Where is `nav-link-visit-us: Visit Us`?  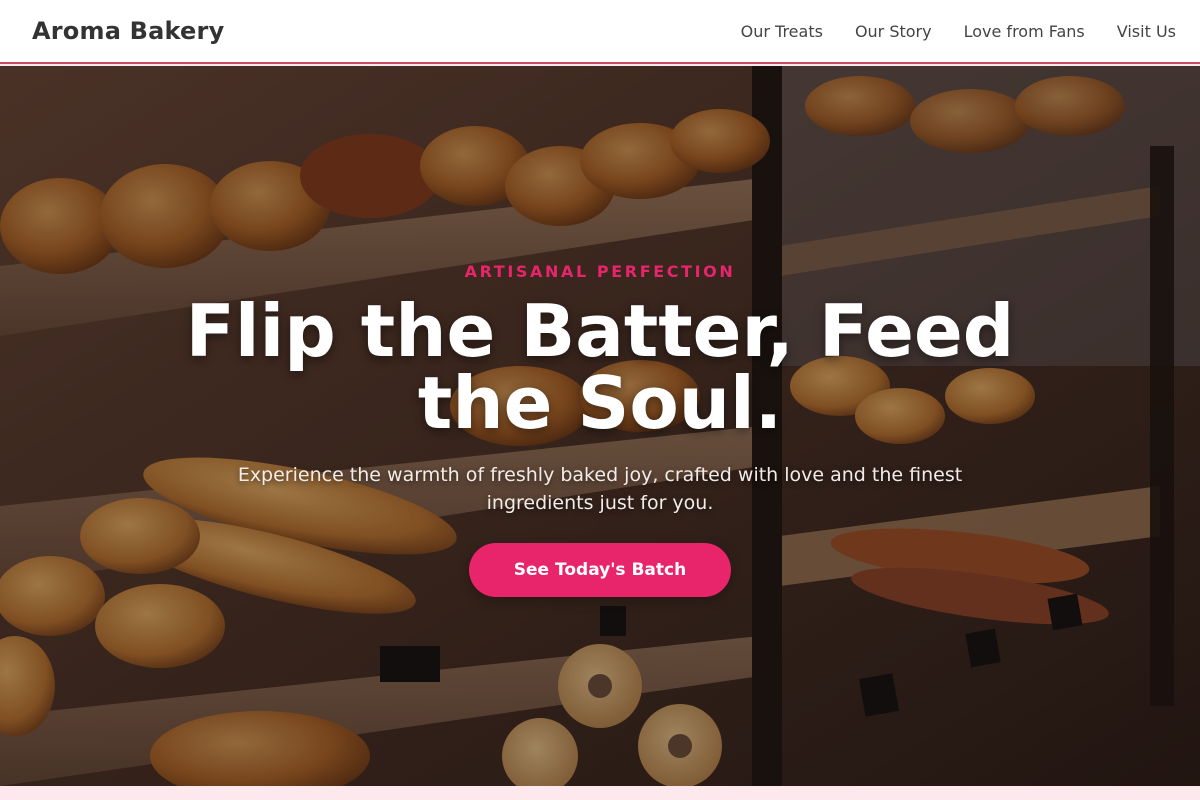
nav-link-visit-us: Visit Us is located at coordinates (1146, 31).